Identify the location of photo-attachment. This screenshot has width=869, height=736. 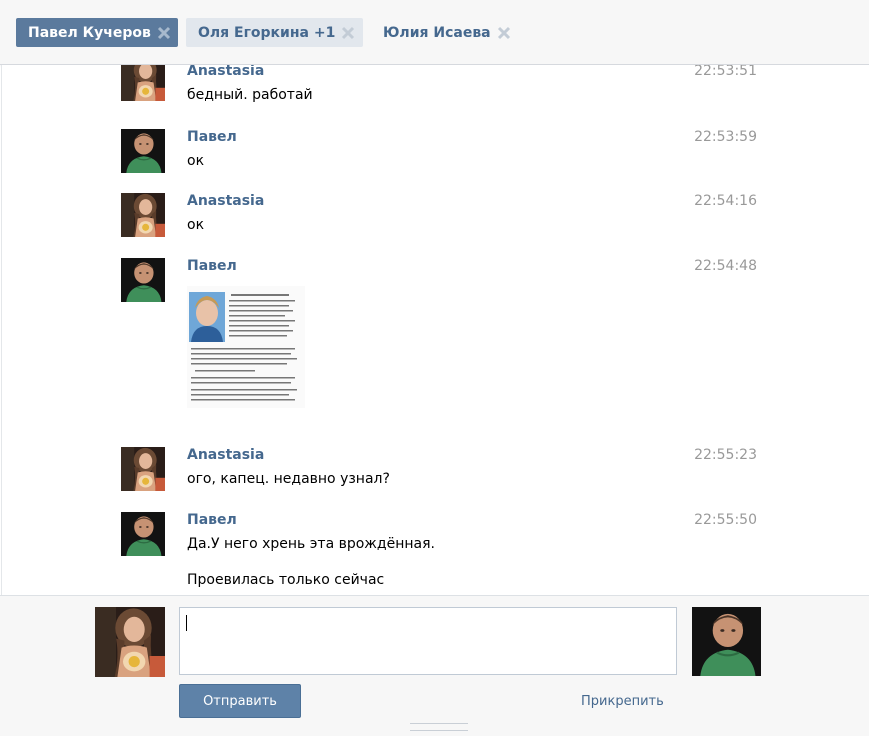
(246, 347).